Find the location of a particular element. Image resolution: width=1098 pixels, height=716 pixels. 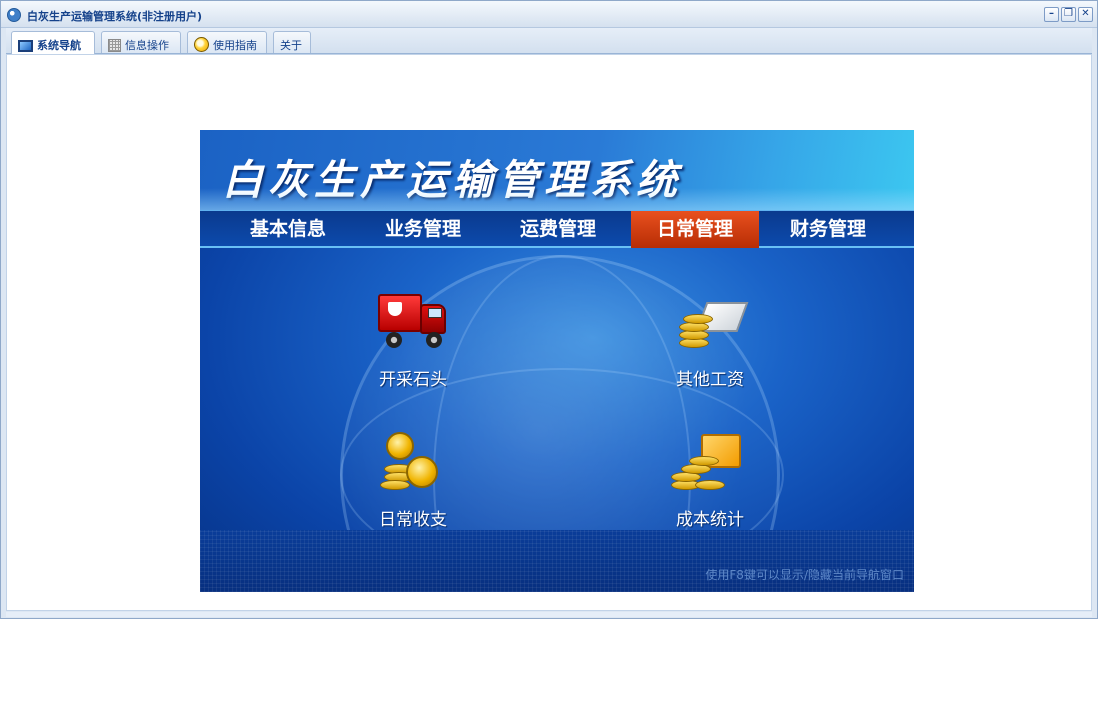

tab-system-navigation: 系统导航 is located at coordinates (53, 42).